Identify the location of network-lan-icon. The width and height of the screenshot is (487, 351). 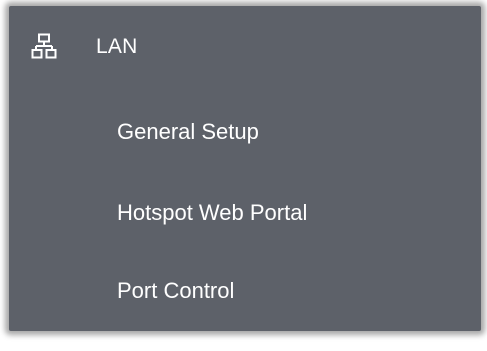
(44, 46).